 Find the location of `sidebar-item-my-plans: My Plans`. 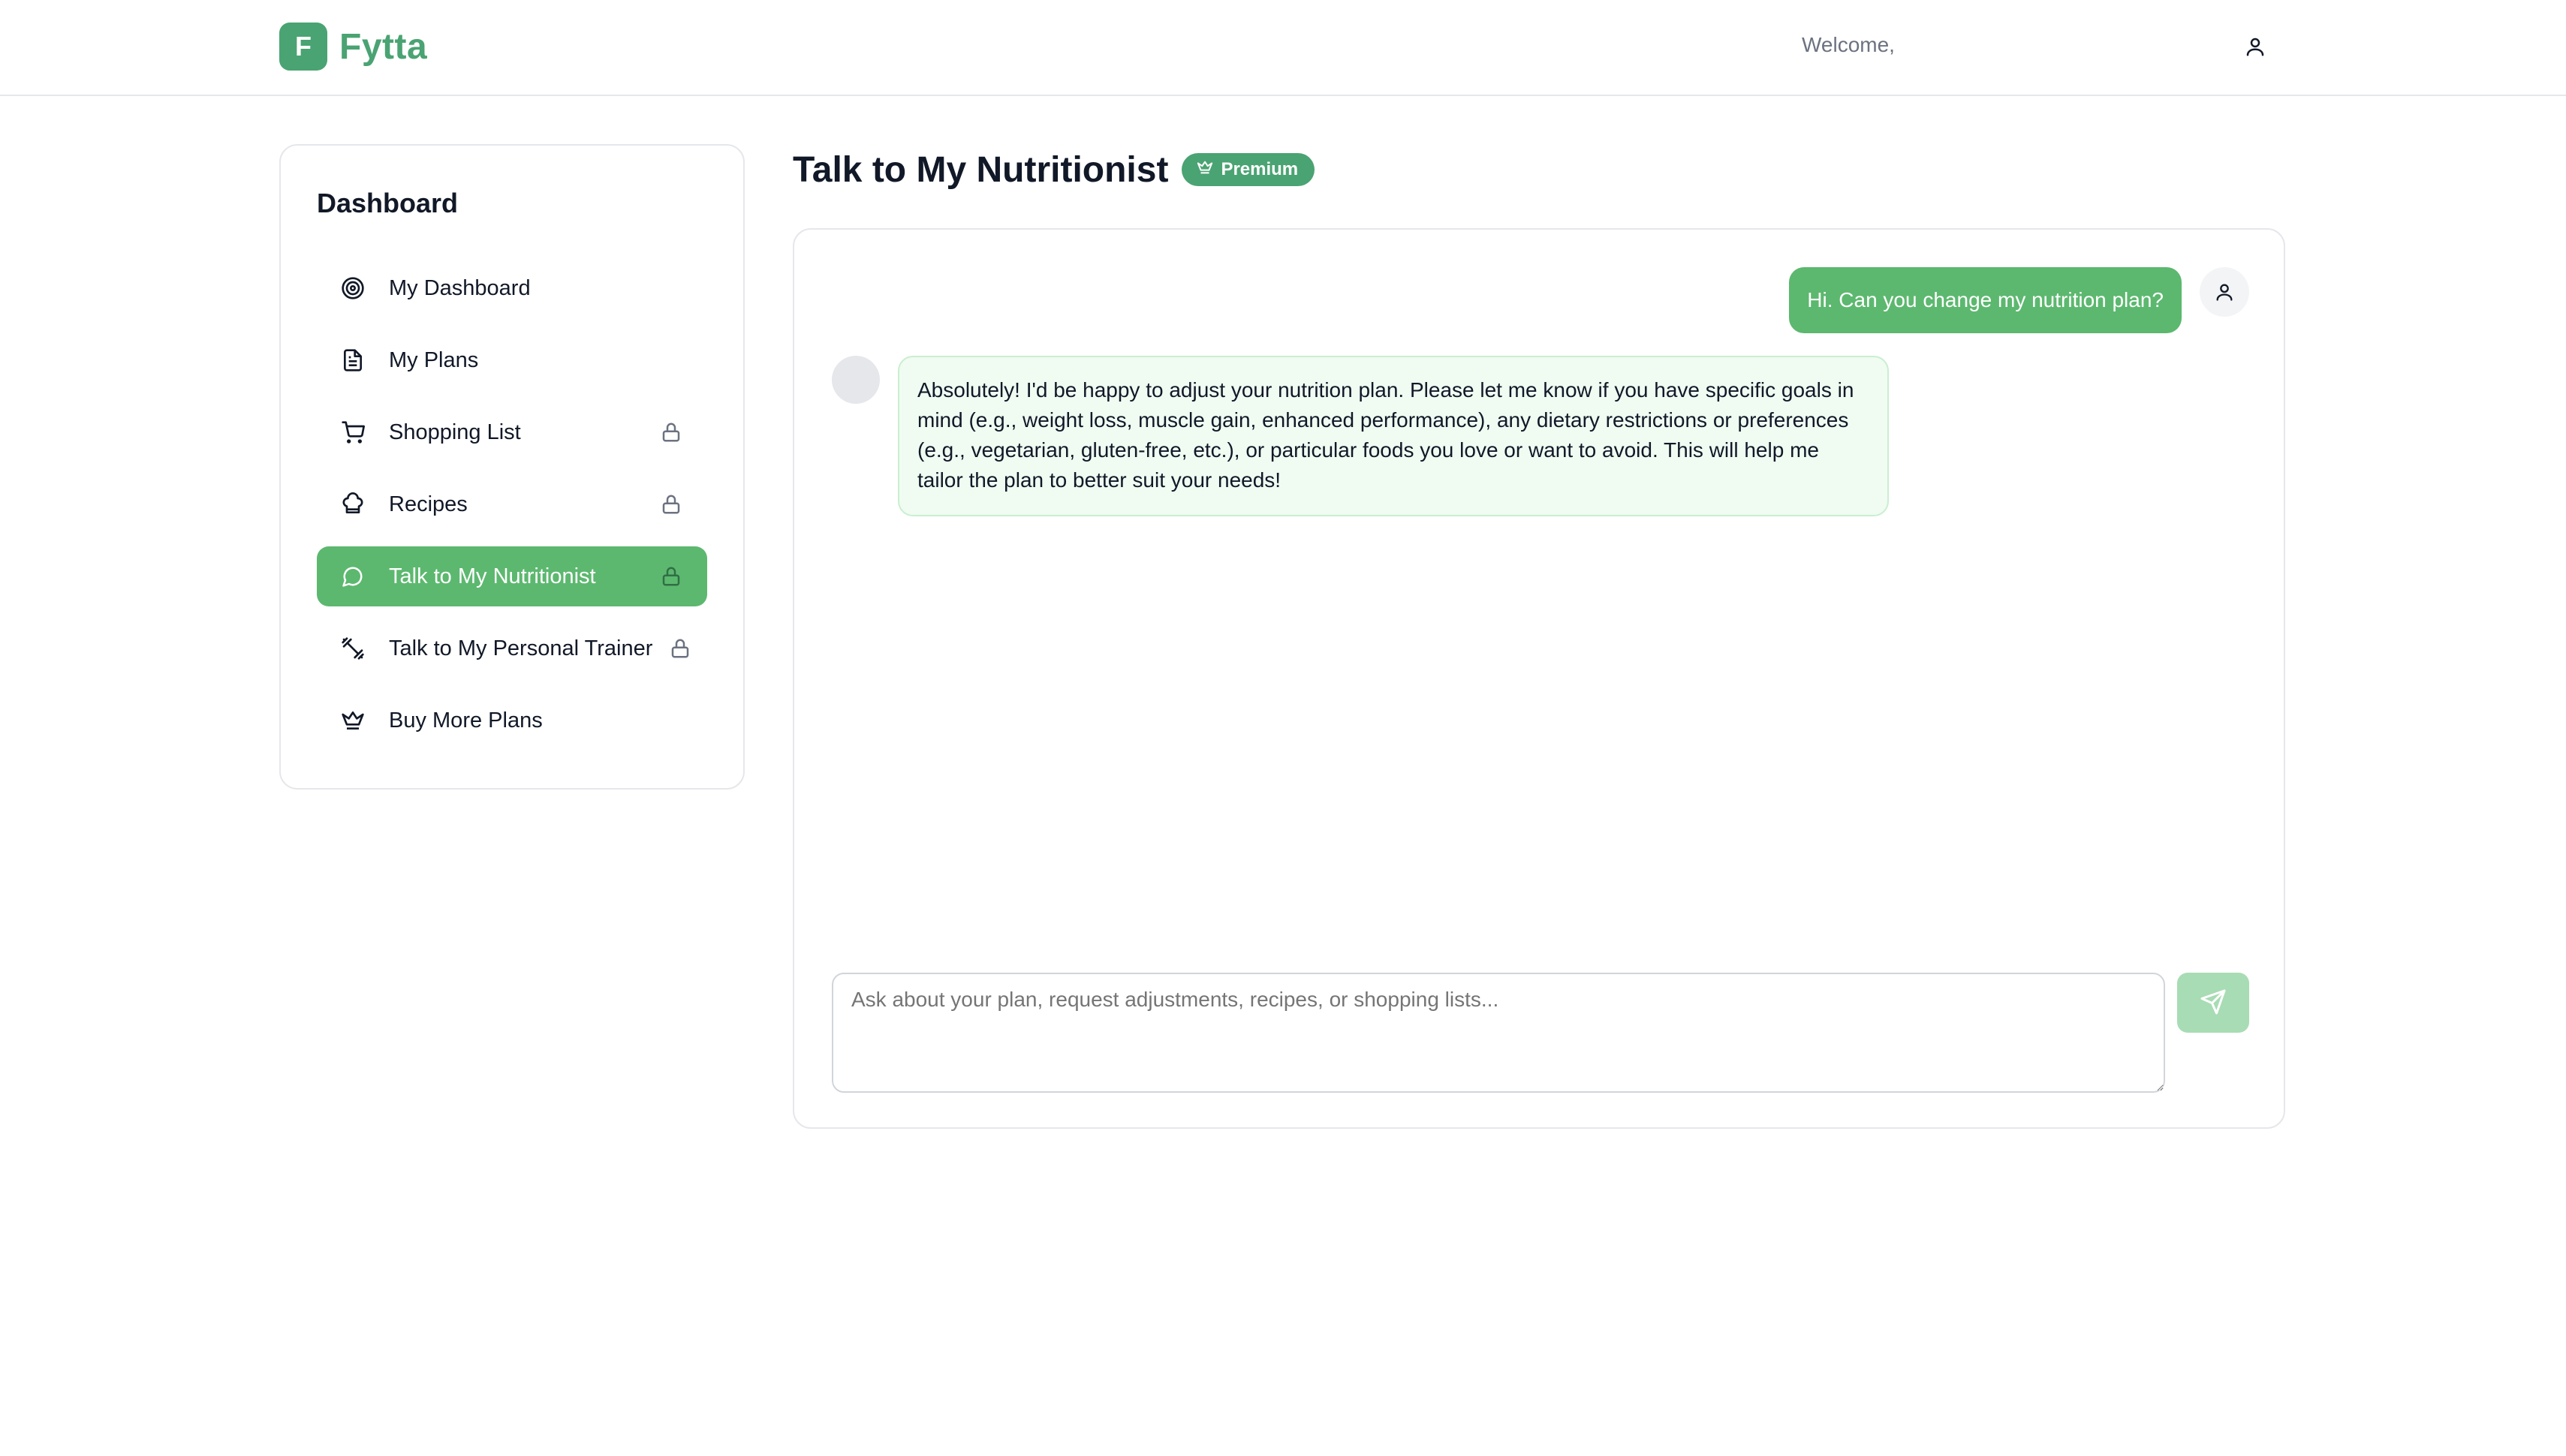

sidebar-item-my-plans: My Plans is located at coordinates (512, 360).